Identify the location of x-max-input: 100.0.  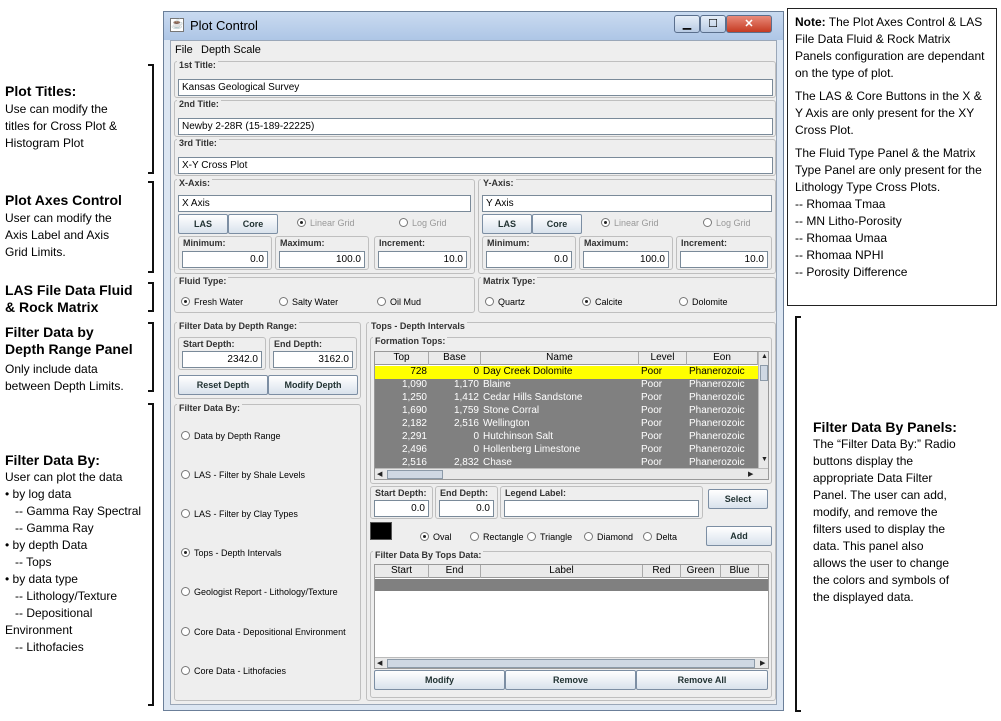
(322, 259).